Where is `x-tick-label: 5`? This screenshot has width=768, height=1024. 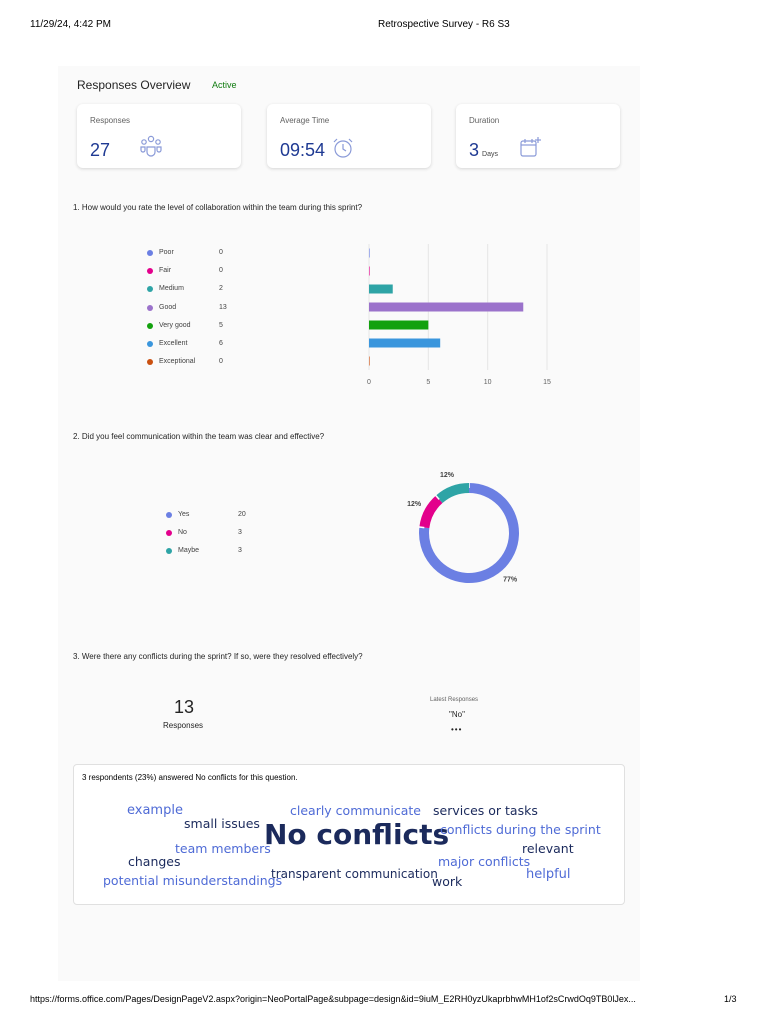 x-tick-label: 5 is located at coordinates (428, 382).